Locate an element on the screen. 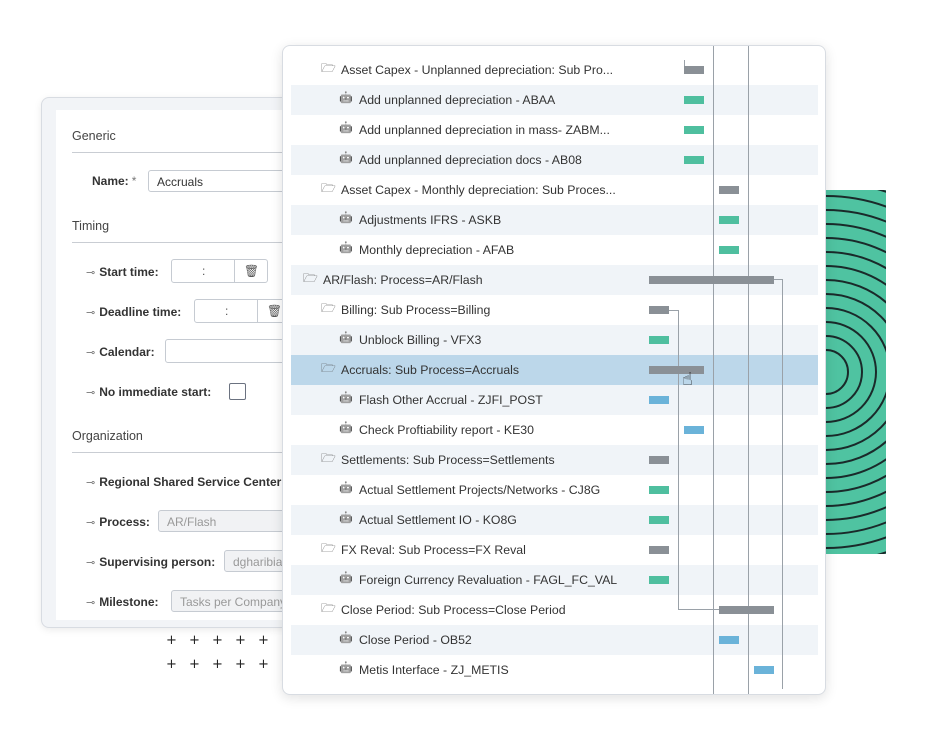  decorative-rings-graphic is located at coordinates (856, 372).